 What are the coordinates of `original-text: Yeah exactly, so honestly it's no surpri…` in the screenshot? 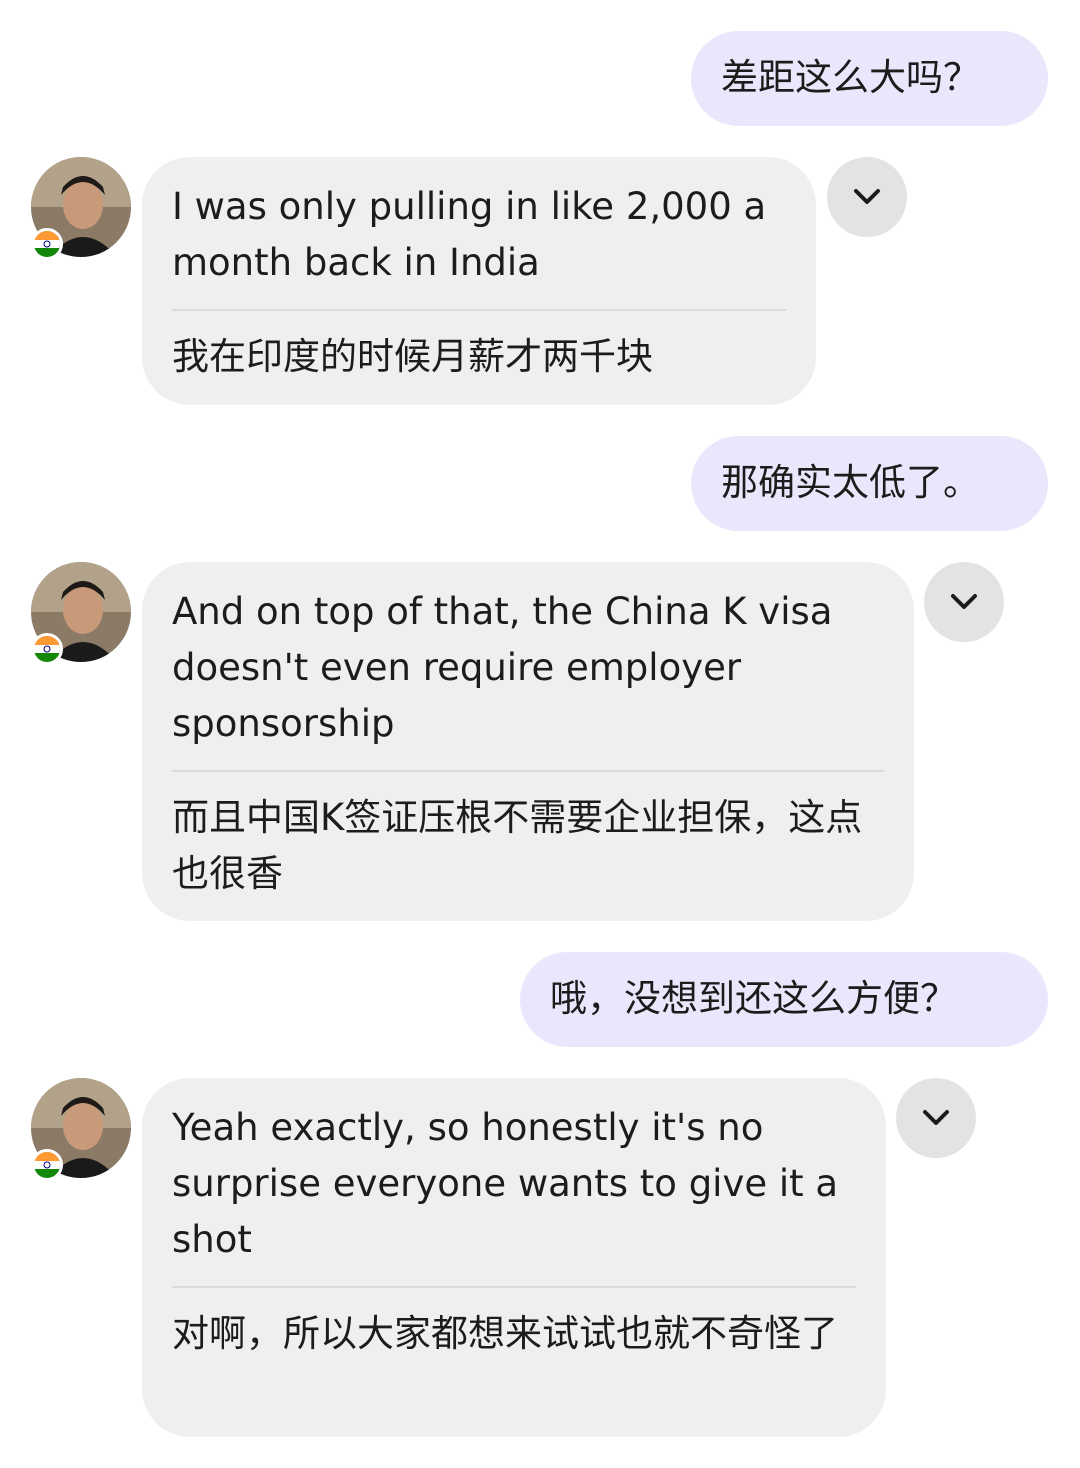 It's located at (505, 1183).